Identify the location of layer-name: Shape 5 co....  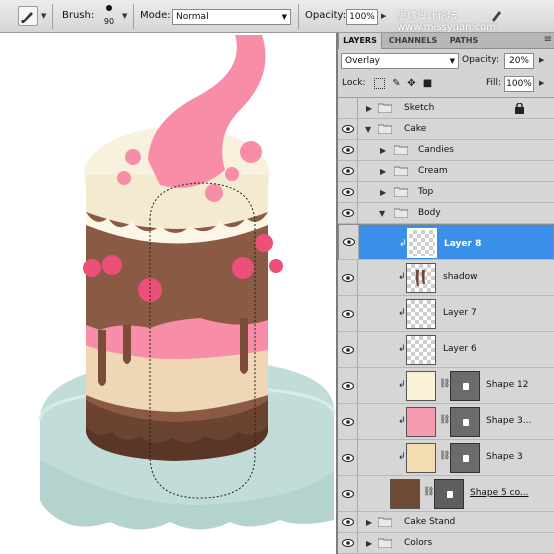
(499, 493).